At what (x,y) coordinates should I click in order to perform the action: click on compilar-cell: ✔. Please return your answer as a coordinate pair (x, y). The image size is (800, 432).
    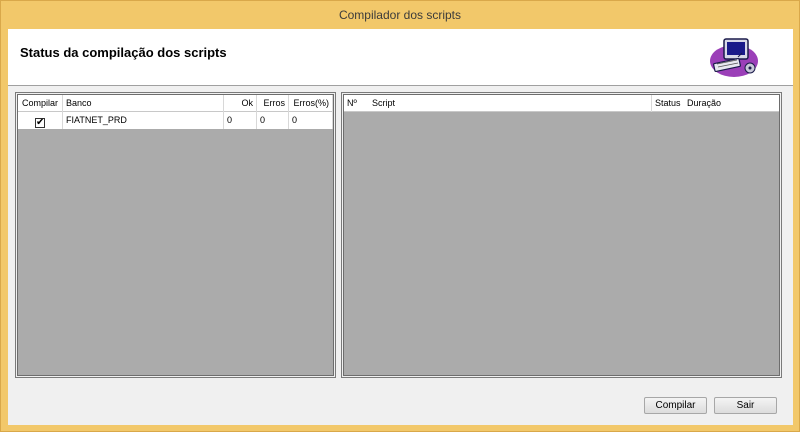
    Looking at the image, I should click on (40, 120).